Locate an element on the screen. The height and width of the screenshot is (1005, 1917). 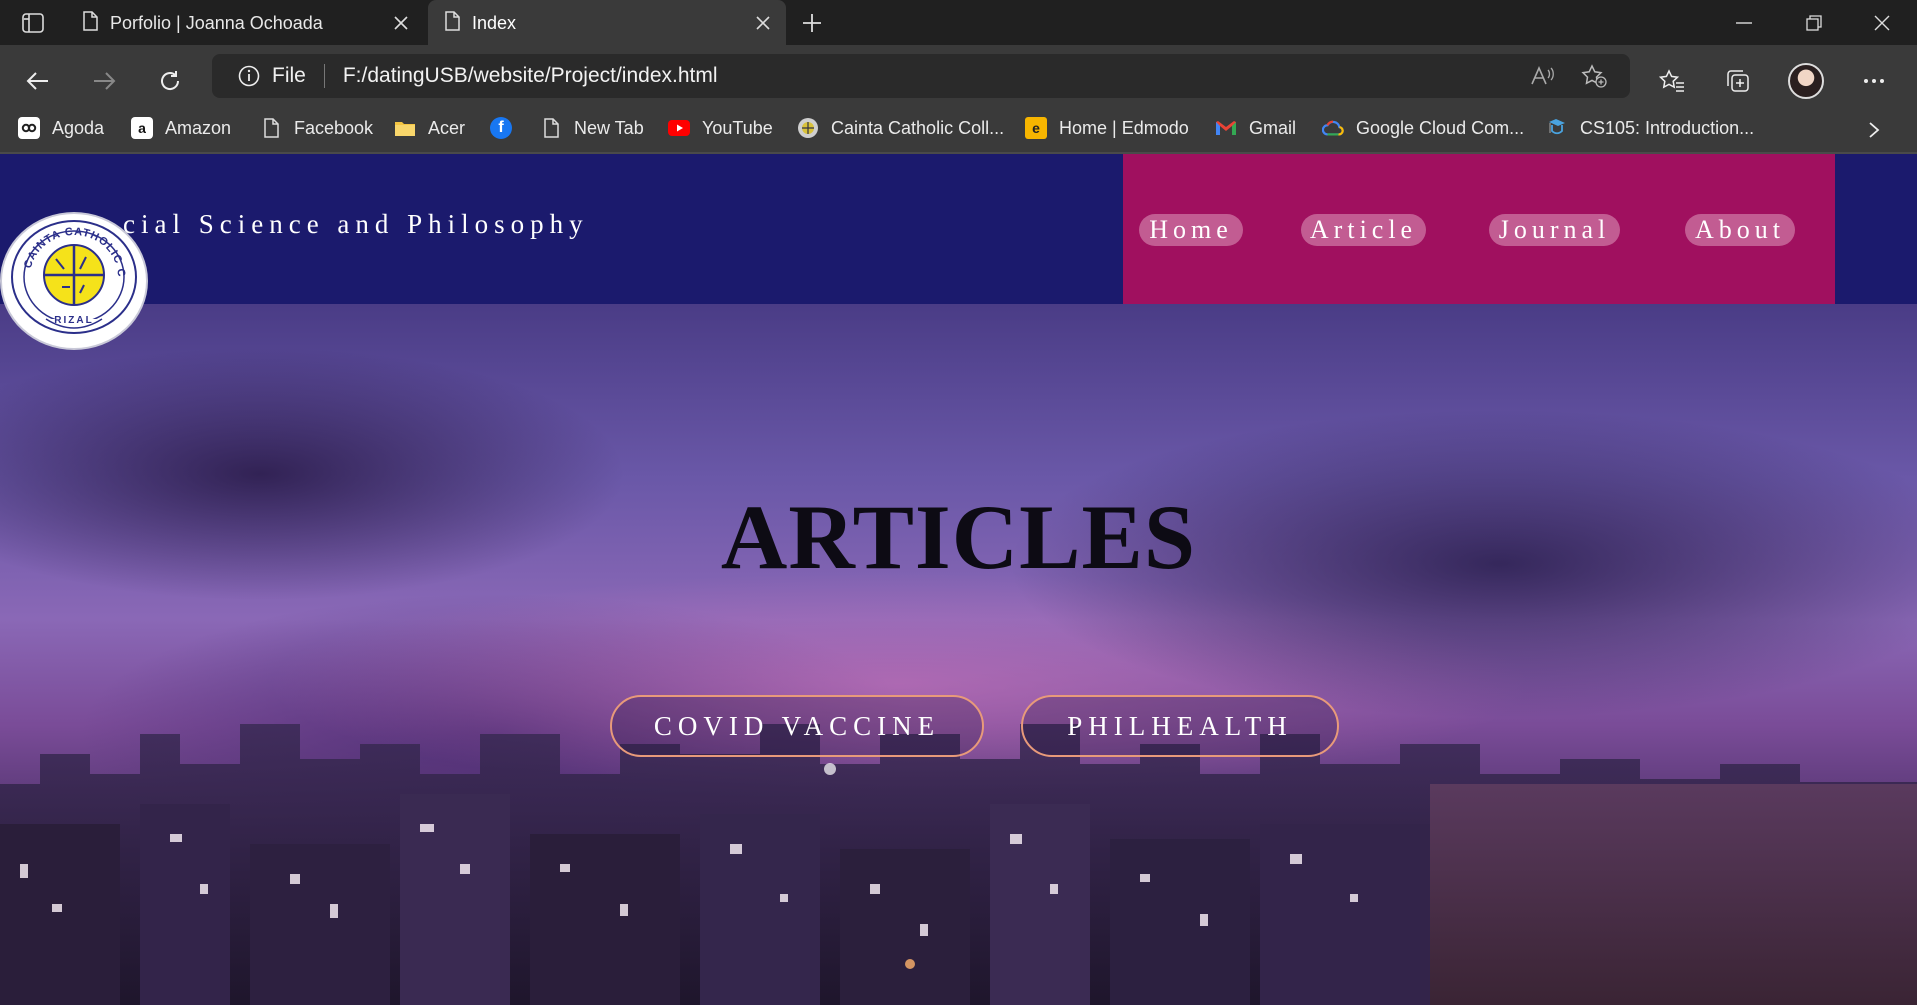
nav-article-link: Article is located at coordinates (1363, 230).